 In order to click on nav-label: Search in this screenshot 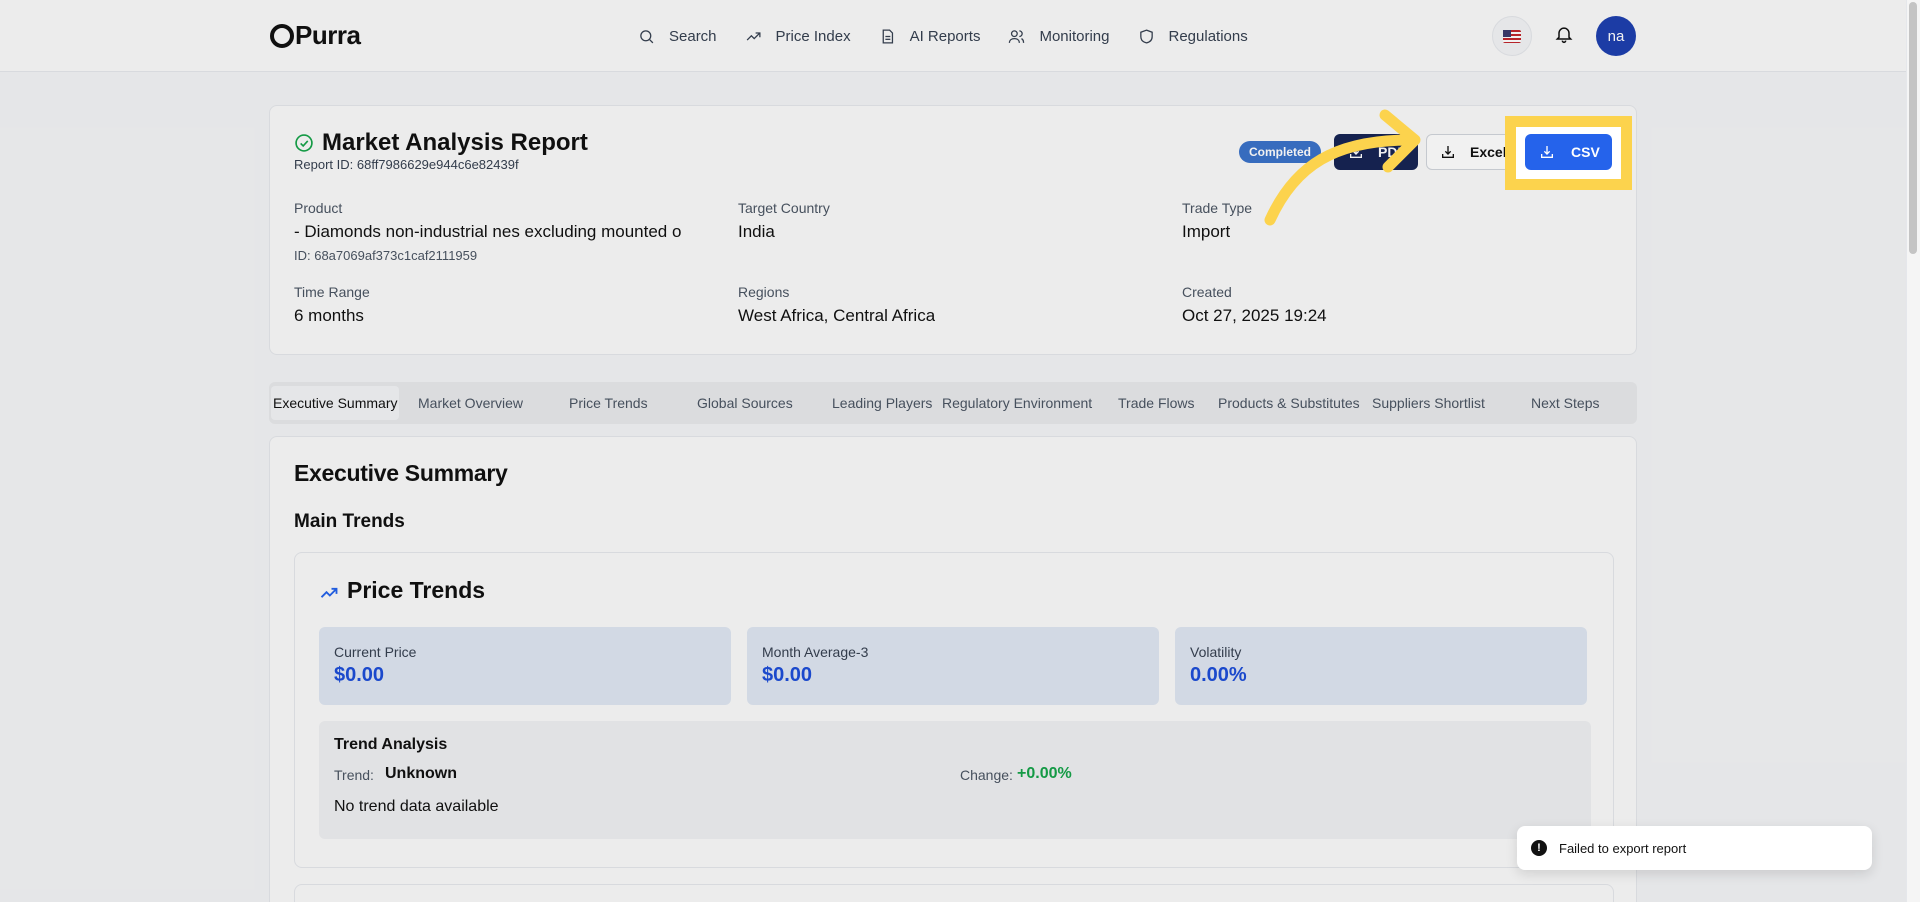, I will do `click(693, 36)`.